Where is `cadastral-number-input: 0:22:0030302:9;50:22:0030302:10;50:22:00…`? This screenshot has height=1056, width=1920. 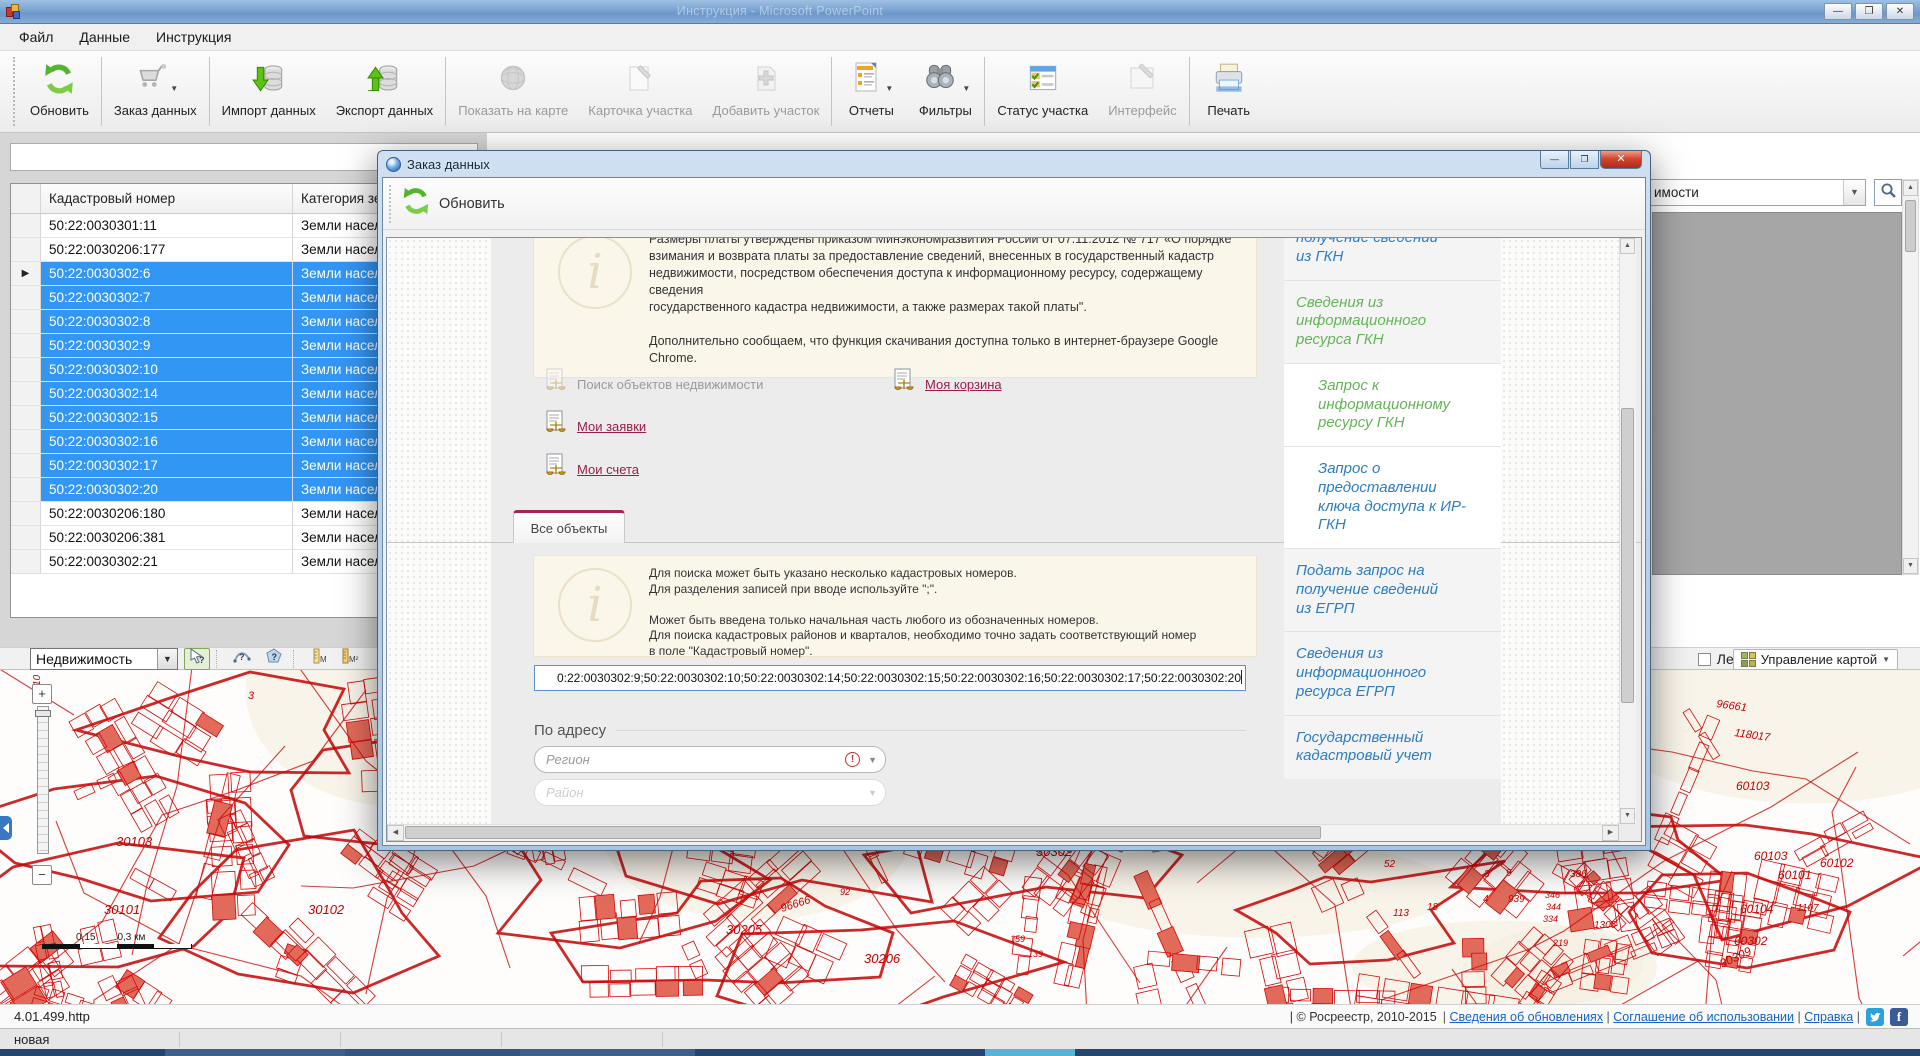 cadastral-number-input: 0:22:0030302:9;50:22:0030302:10;50:22:00… is located at coordinates (890, 678).